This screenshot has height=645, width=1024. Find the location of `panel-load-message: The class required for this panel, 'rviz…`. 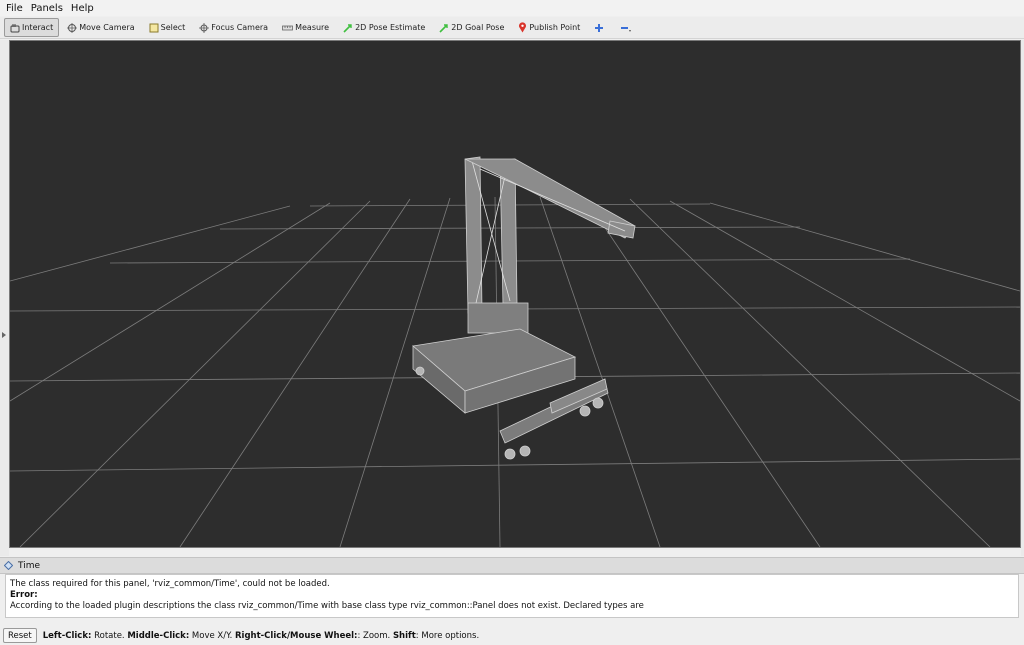

panel-load-message: The class required for this panel, 'rviz… is located at coordinates (170, 584).